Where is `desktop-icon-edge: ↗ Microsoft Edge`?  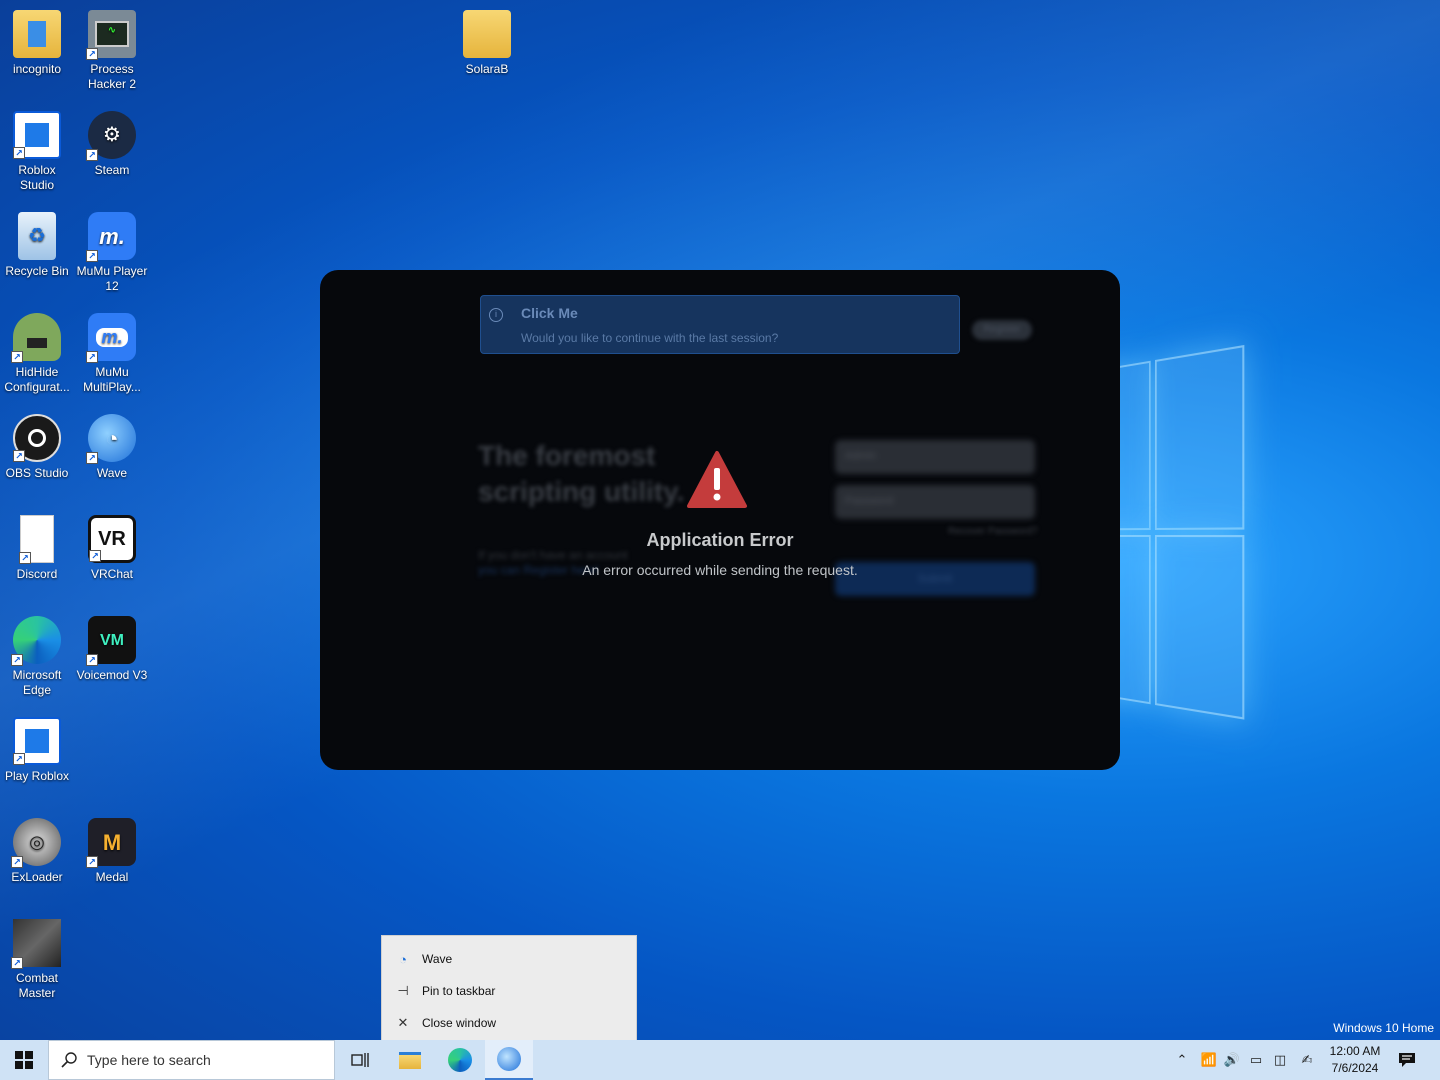
desktop-icon-edge: ↗ Microsoft Edge is located at coordinates (37, 657).